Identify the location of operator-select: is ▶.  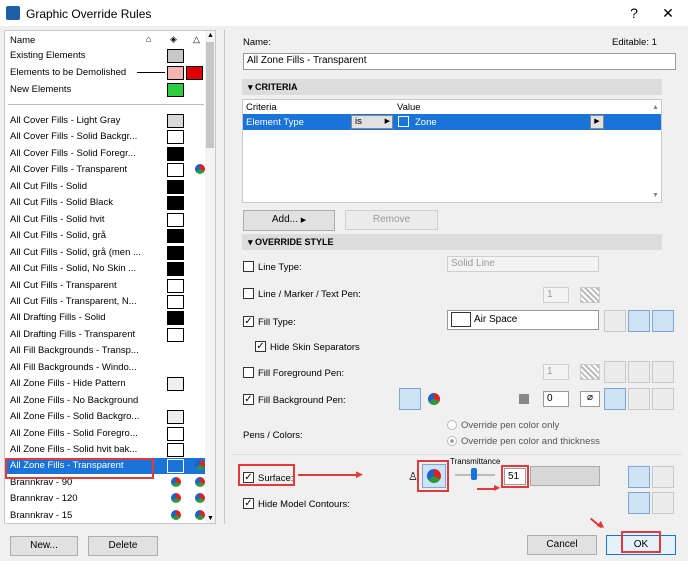
(372, 122).